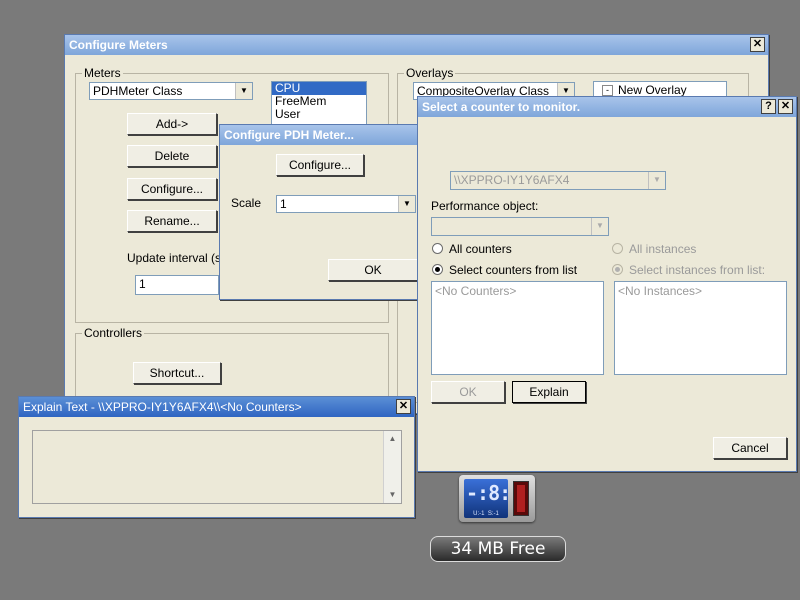 The height and width of the screenshot is (600, 800). I want to click on scroll-up-icon: ▲, so click(392, 439).